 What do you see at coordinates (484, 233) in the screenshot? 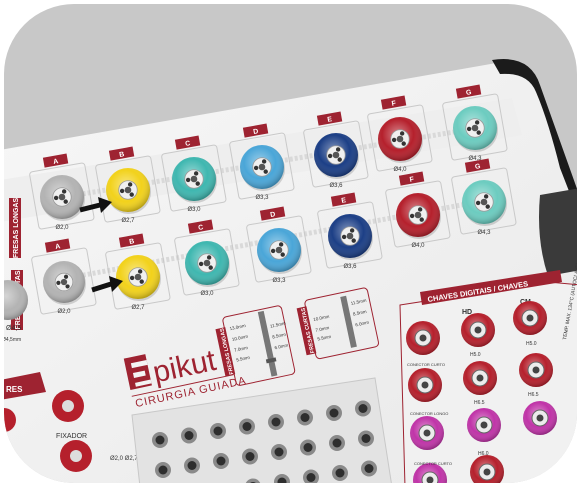
I see `drill-size: Ø4,3` at bounding box center [484, 233].